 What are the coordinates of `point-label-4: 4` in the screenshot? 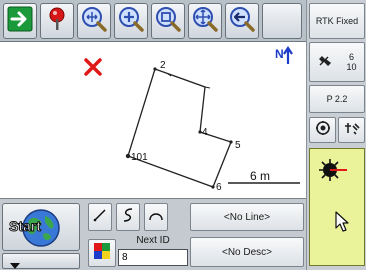 It's located at (205, 132).